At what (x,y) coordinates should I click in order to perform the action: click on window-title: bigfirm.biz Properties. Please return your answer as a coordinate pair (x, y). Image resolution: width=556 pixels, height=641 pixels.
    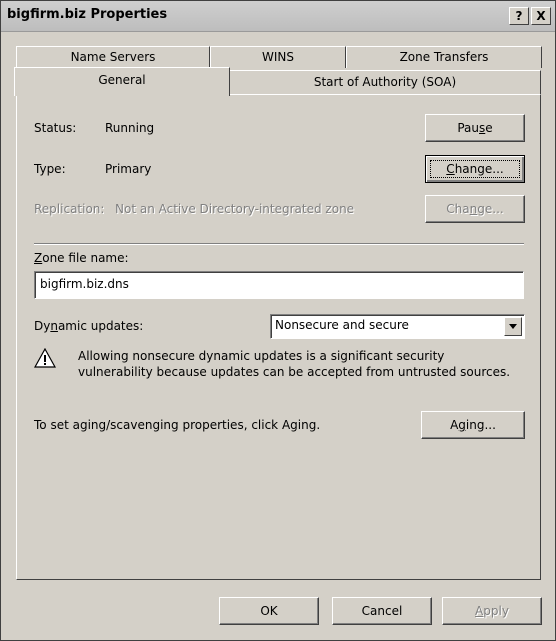
    Looking at the image, I should click on (87, 14).